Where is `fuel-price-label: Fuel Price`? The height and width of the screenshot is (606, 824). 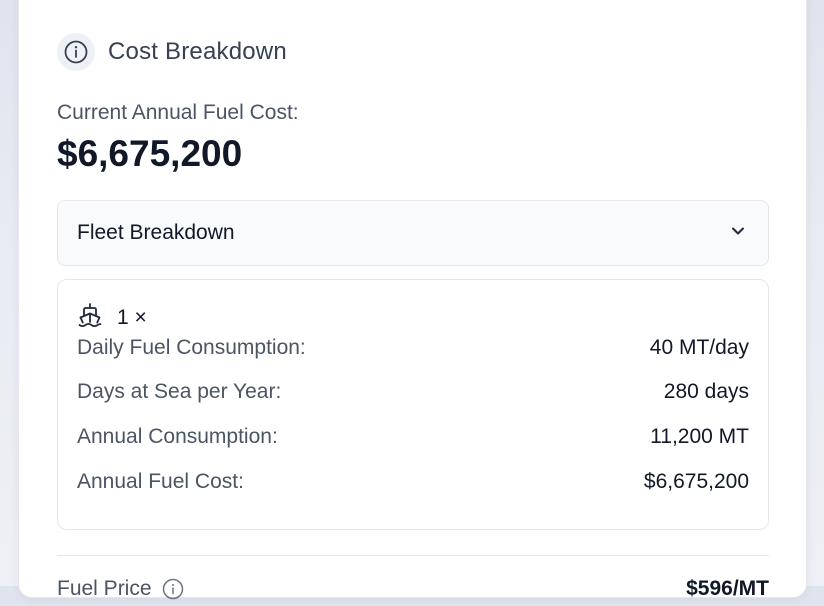 fuel-price-label: Fuel Price is located at coordinates (104, 588).